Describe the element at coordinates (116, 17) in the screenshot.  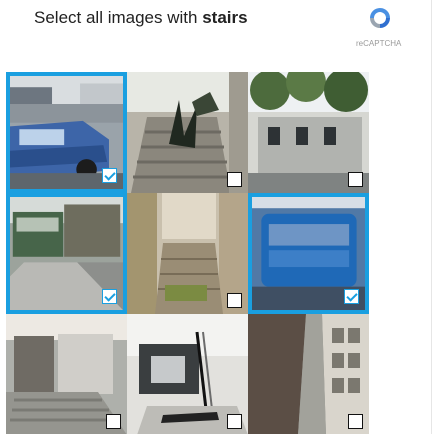
I see `instruction-prefix: Select all images with` at that location.